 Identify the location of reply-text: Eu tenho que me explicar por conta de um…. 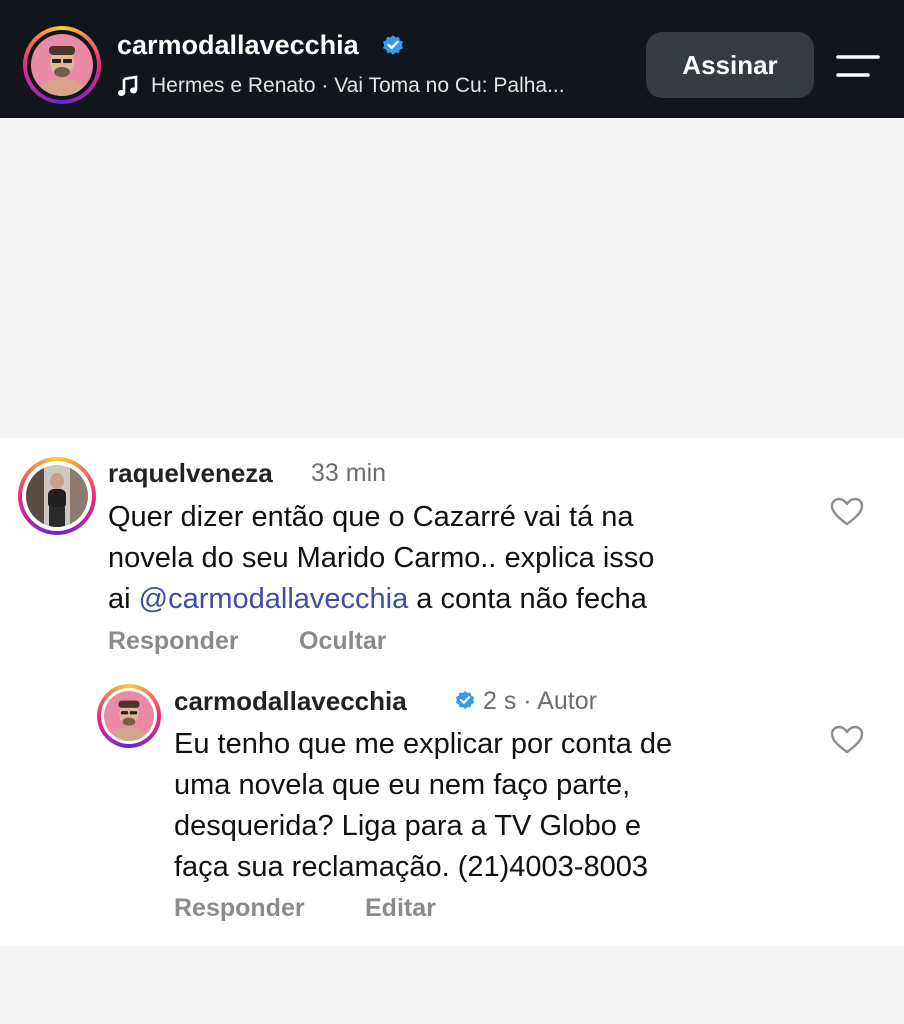
(423, 805).